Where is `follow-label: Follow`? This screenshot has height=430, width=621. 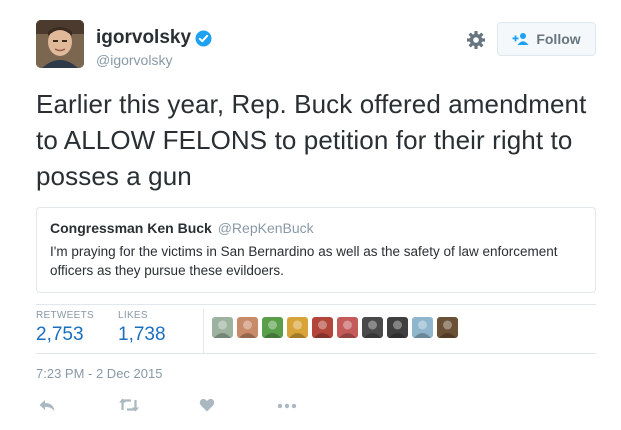
follow-label: Follow is located at coordinates (558, 39).